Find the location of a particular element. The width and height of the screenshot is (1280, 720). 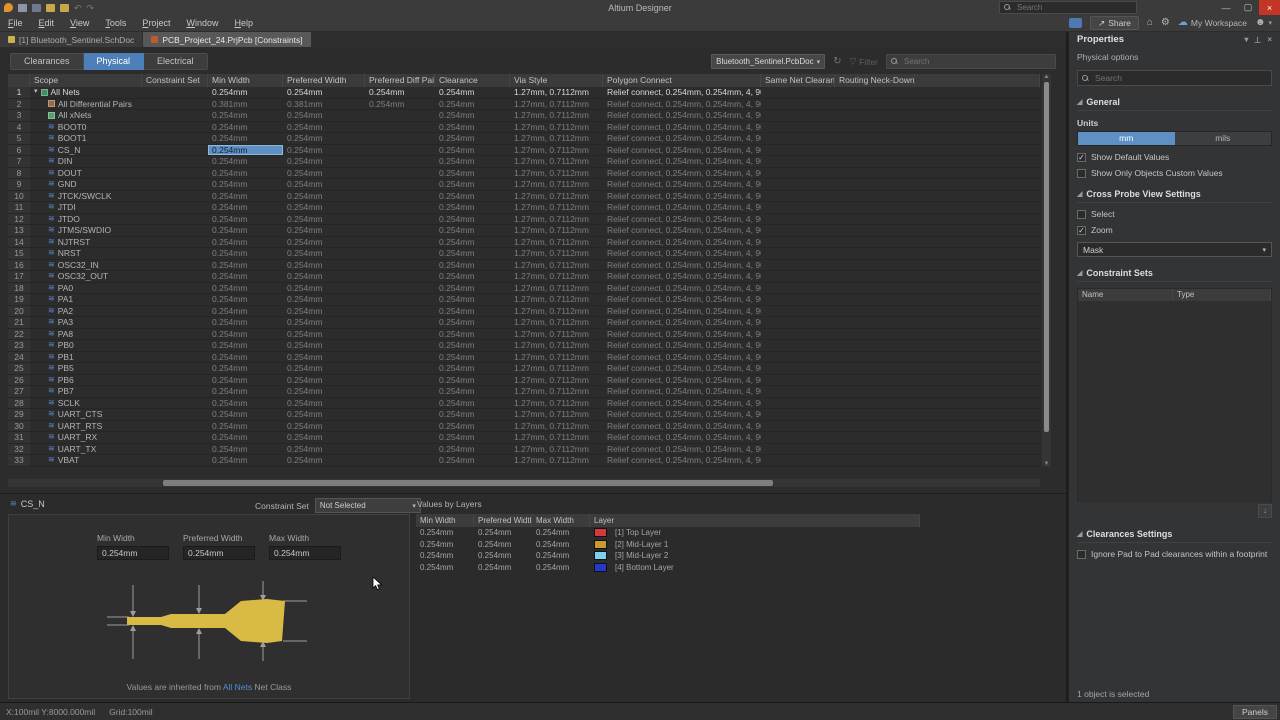

mask-dropdown: Mask ▾ is located at coordinates (1174, 249).